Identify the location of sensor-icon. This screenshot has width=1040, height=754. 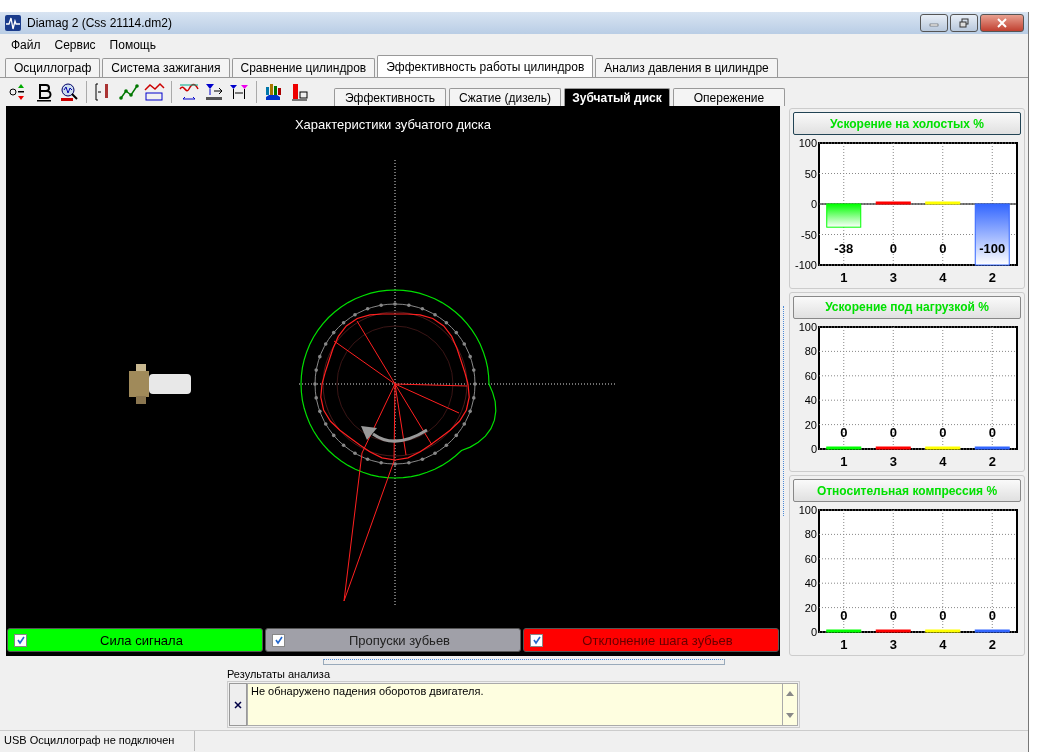
(160, 384).